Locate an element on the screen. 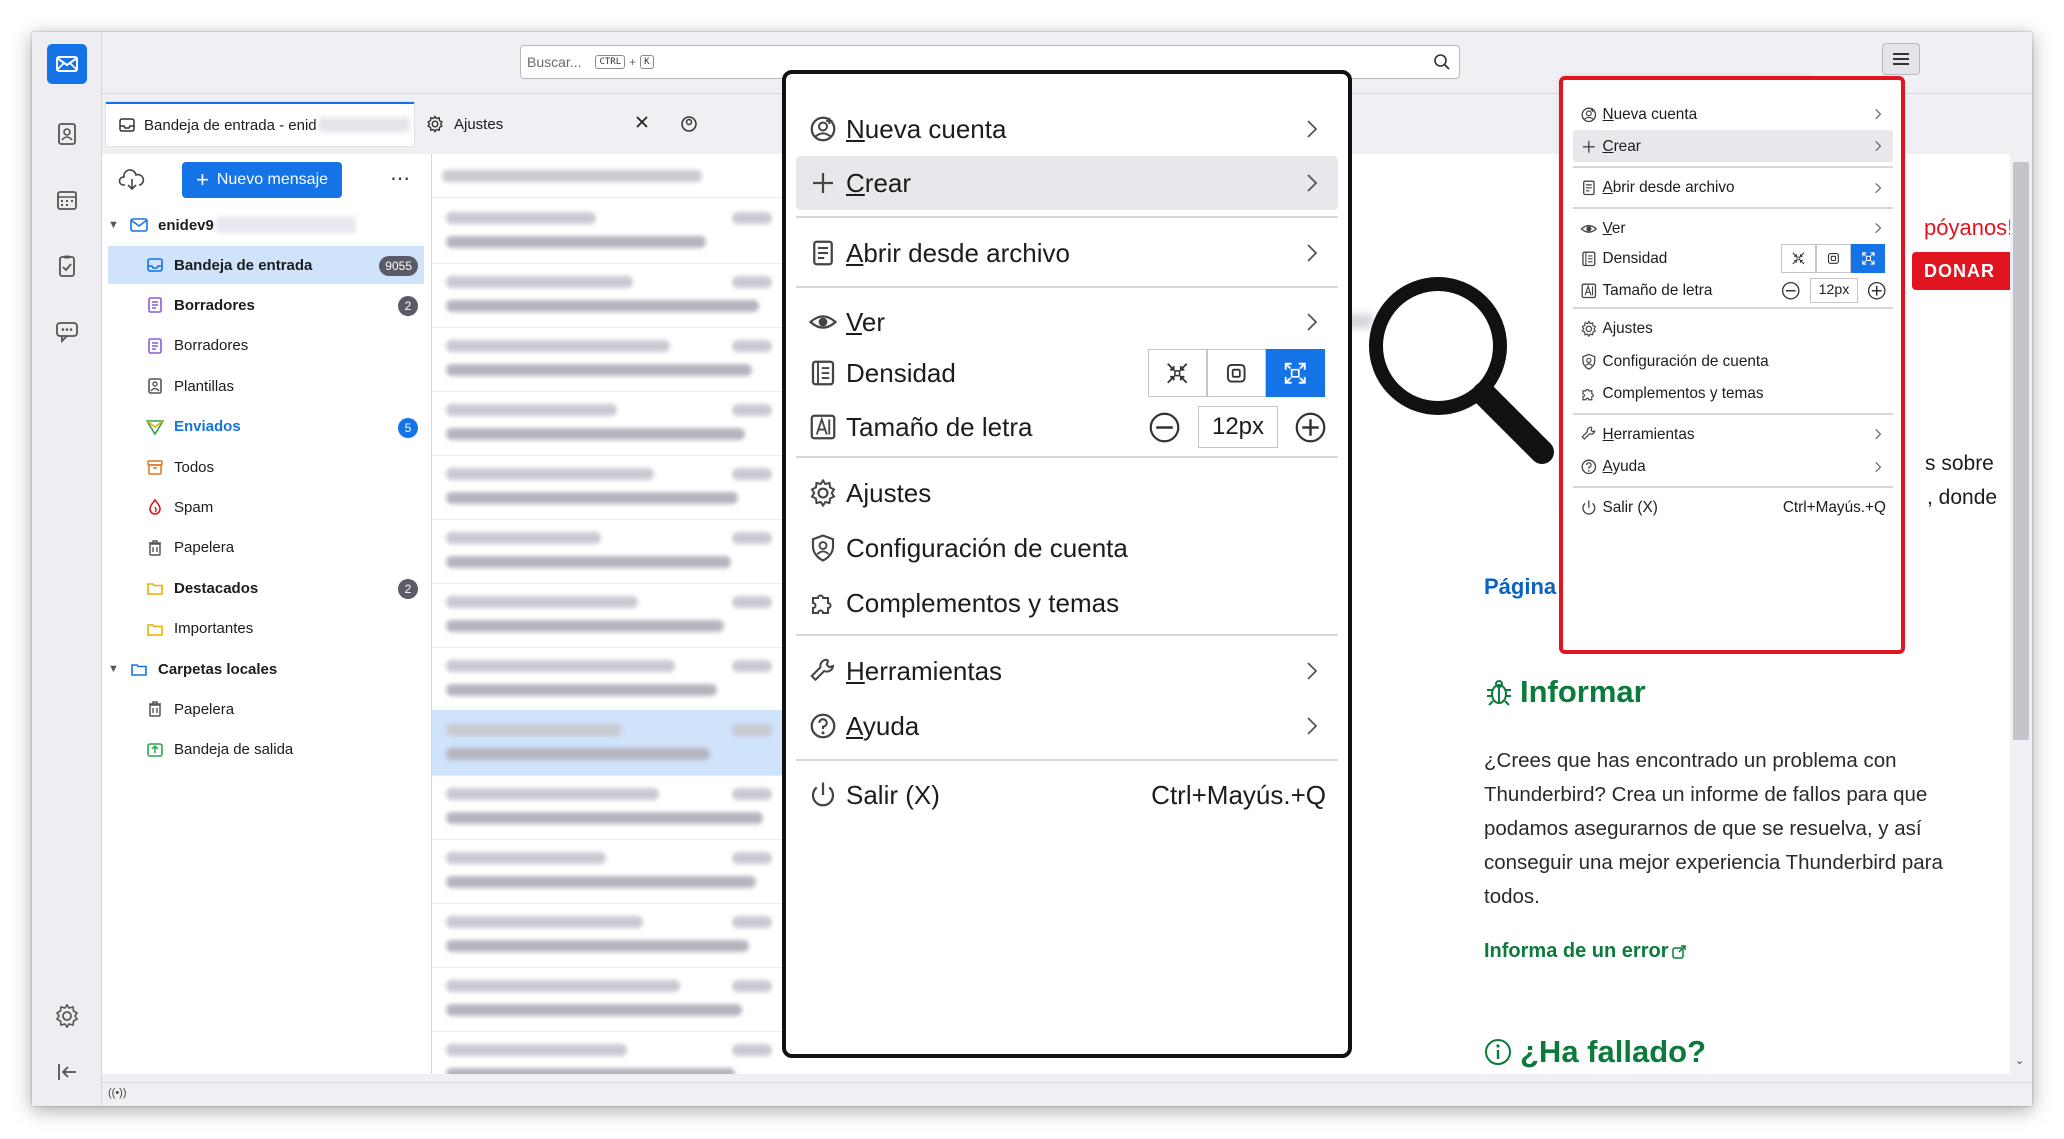 The image size is (2064, 1139). tab-settings: Ajustes is located at coordinates (546, 124).